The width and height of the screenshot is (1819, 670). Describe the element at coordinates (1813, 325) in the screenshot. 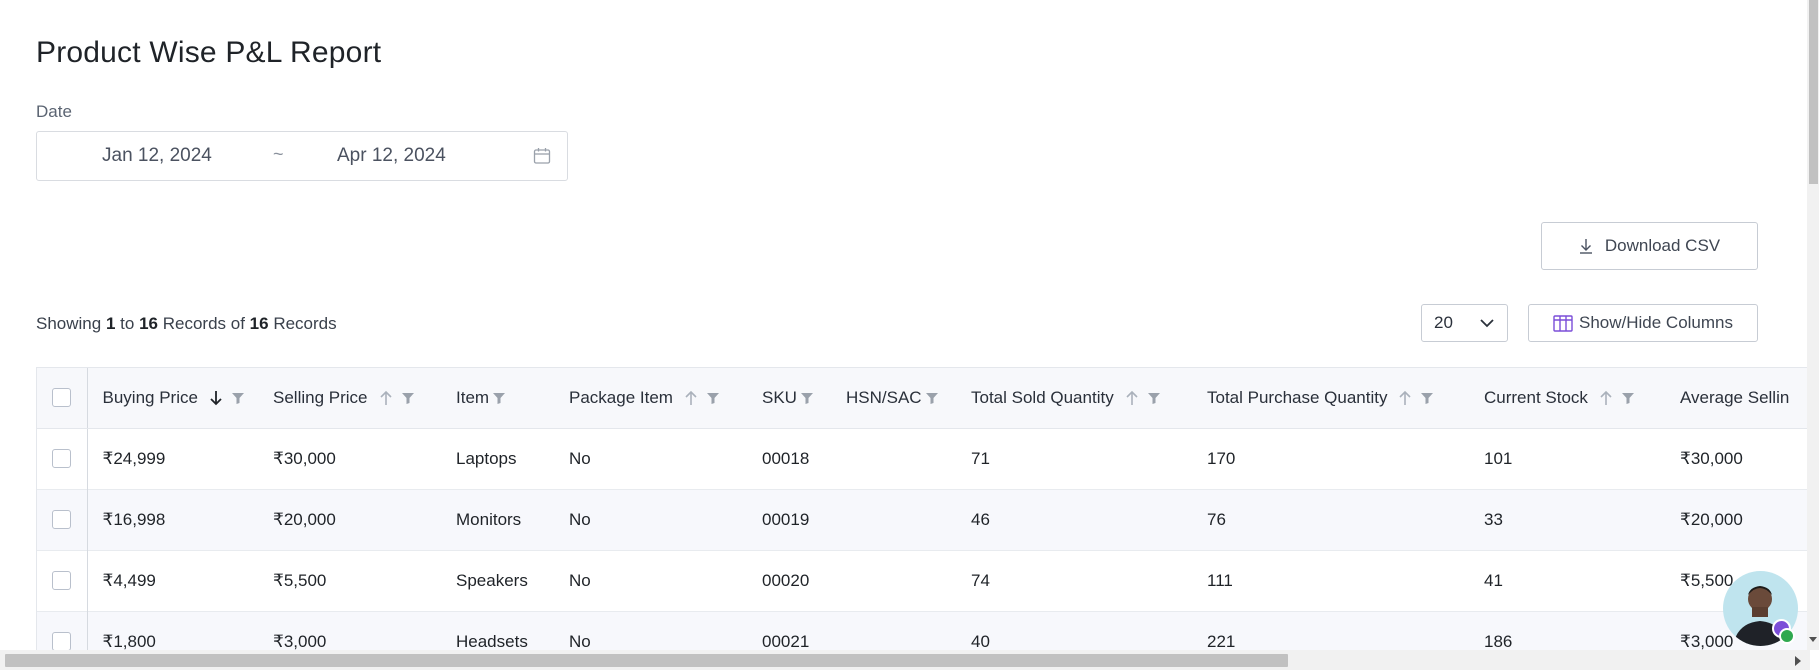

I see `vertical-scrollbar` at that location.